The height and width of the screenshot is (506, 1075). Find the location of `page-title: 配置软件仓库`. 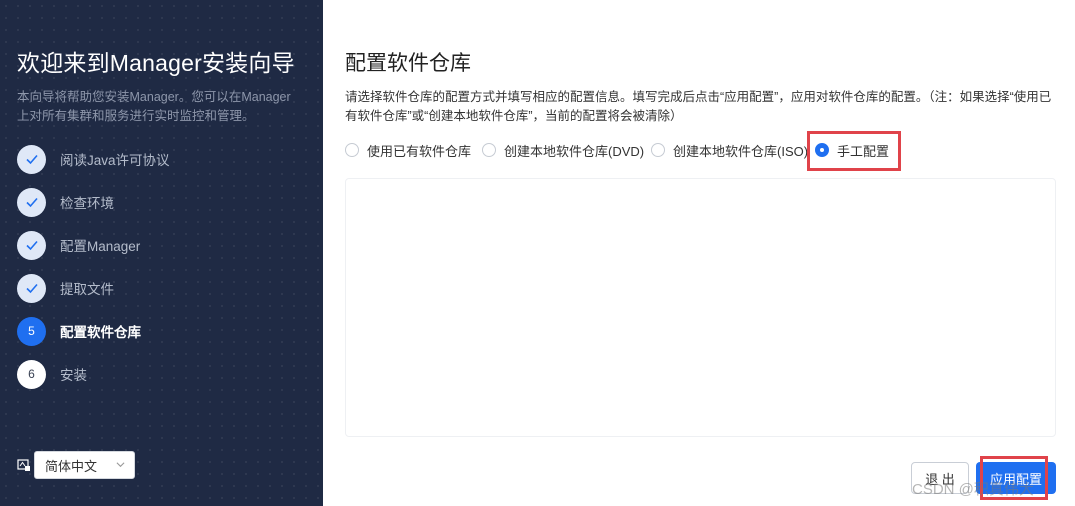

page-title: 配置软件仓库 is located at coordinates (408, 63).